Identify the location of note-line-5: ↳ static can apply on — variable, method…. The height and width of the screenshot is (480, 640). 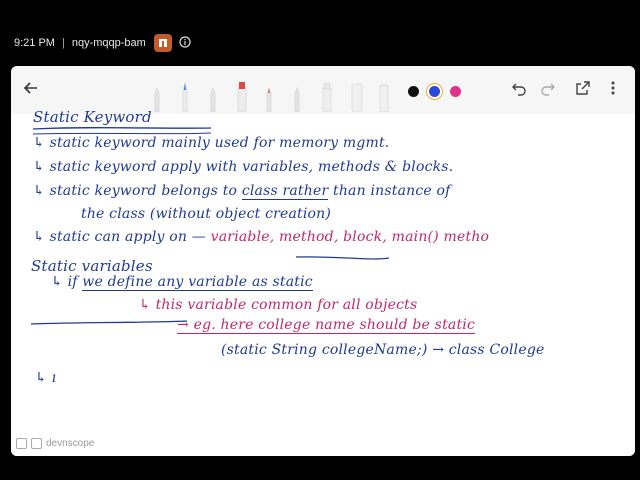
(261, 237).